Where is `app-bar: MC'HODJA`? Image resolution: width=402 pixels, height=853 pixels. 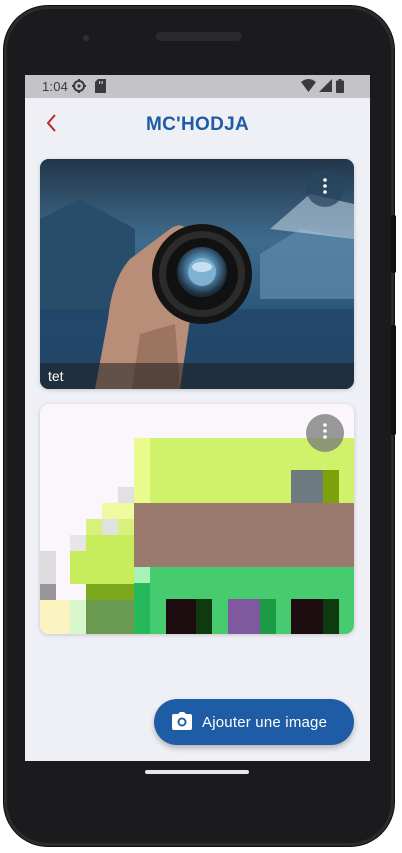 app-bar: MC'HODJA is located at coordinates (197, 125).